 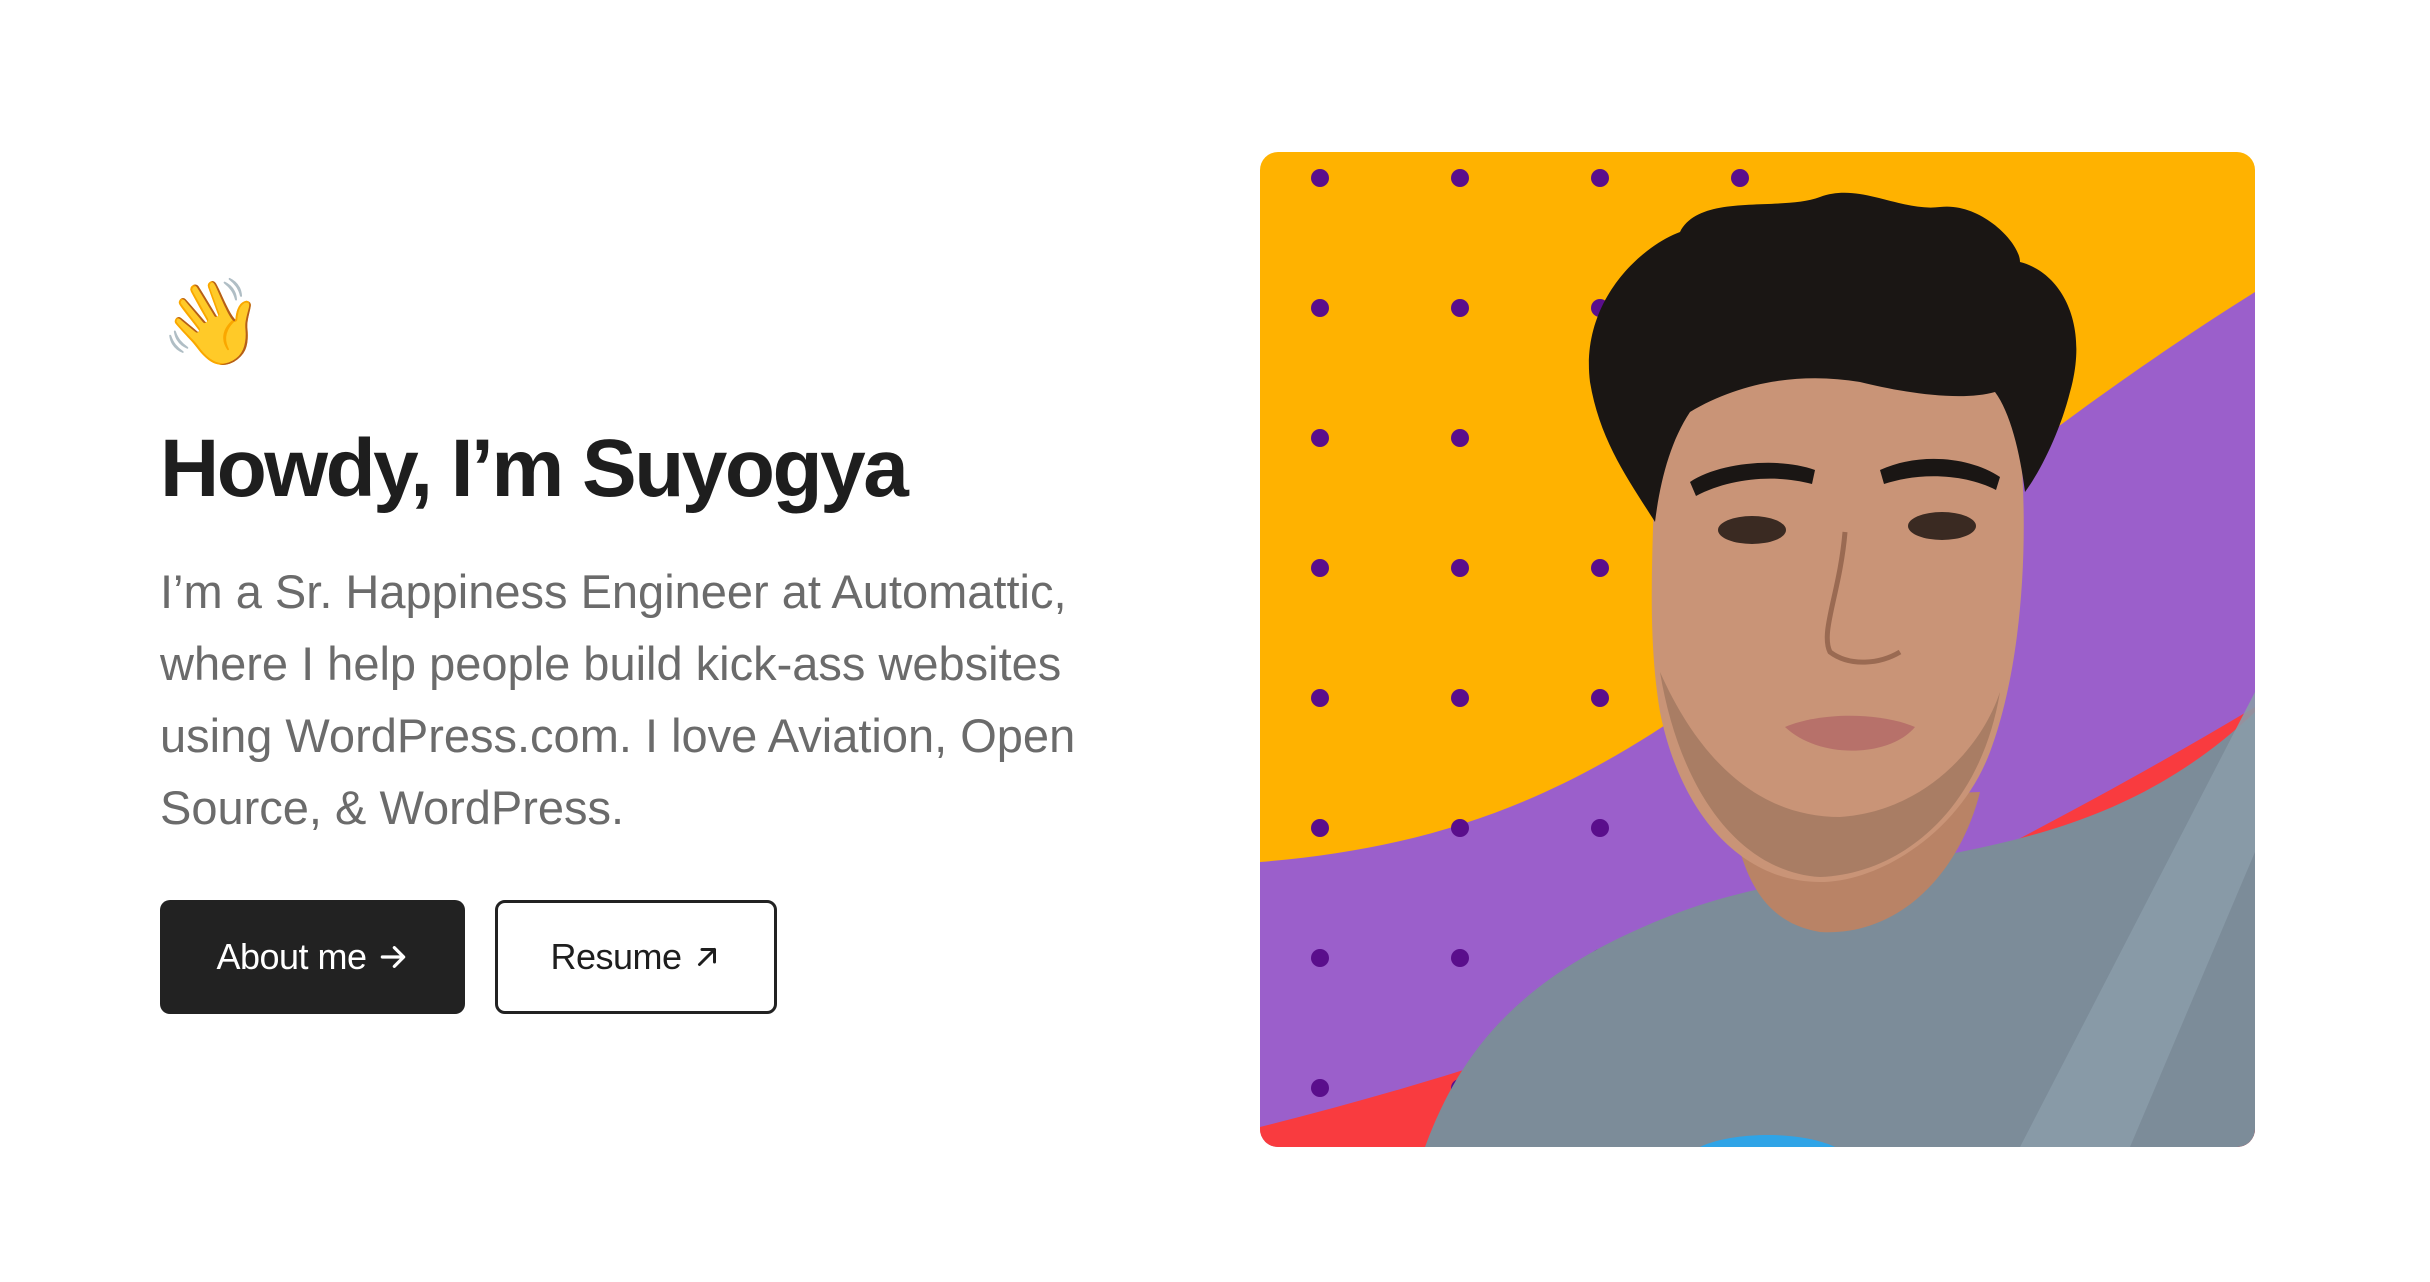 I want to click on page-title: Howdy, I’m Suyogya, so click(x=534, y=468).